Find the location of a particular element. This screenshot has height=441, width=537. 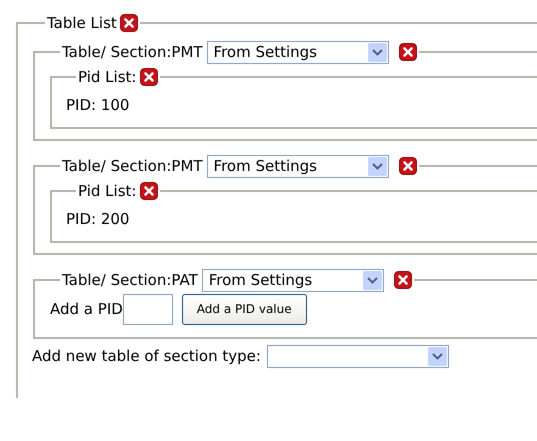

pid-input is located at coordinates (147, 309).